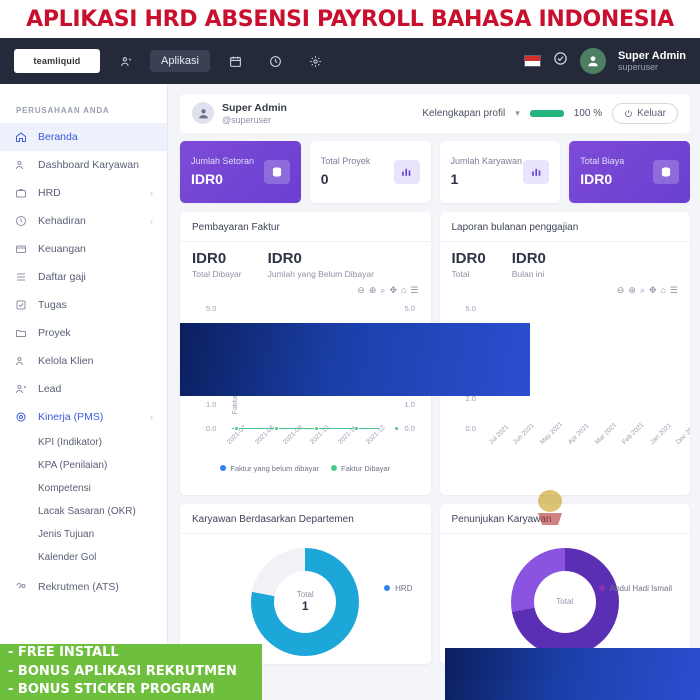 Image resolution: width=700 pixels, height=700 pixels. I want to click on legend-label: Faktur yang belum dibayar, so click(275, 468).